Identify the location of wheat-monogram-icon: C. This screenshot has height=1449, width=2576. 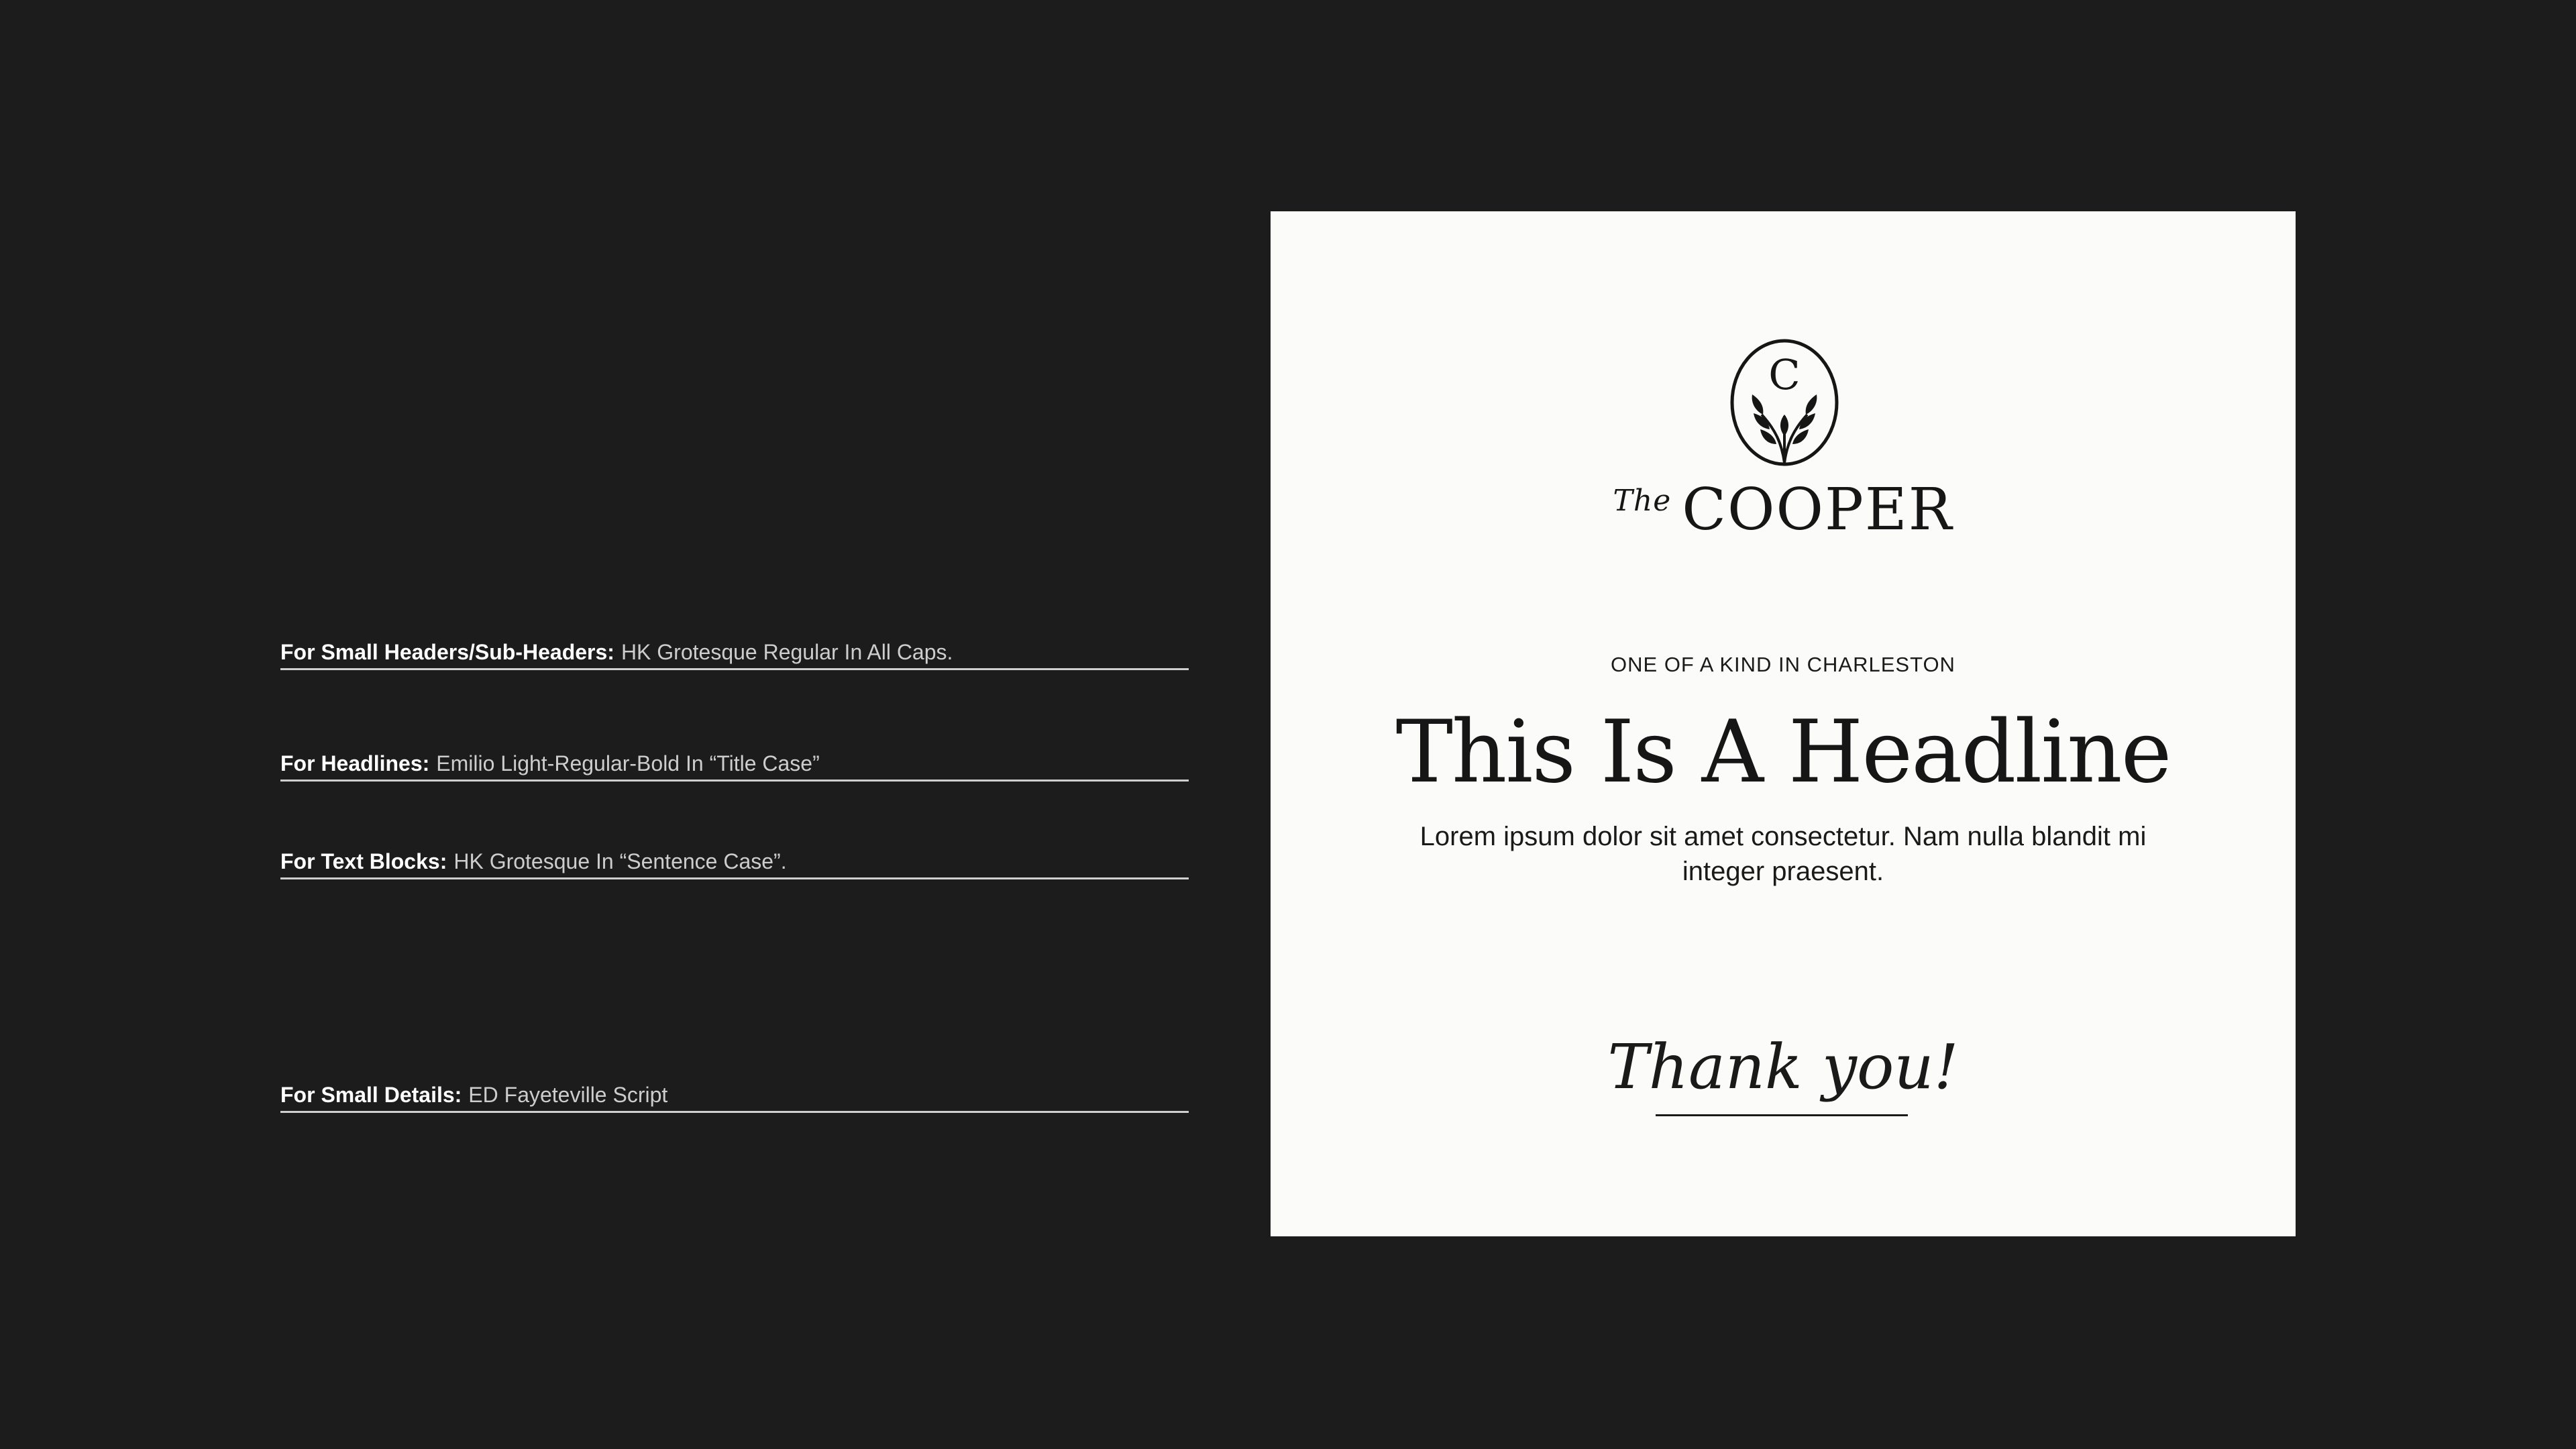
(1784, 402).